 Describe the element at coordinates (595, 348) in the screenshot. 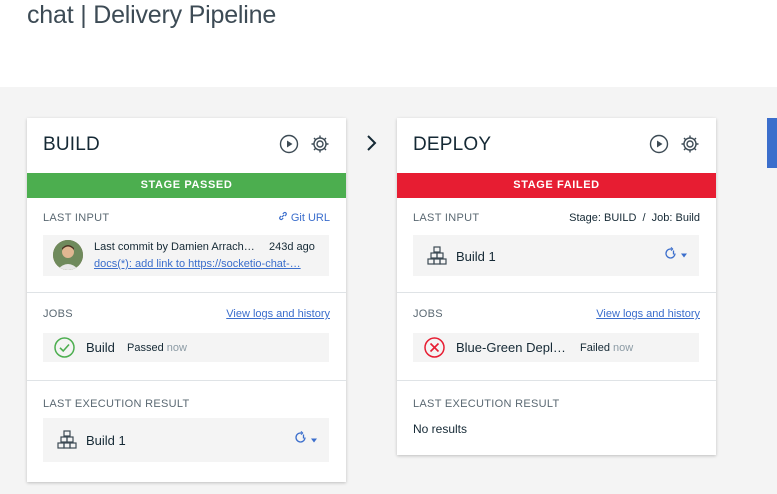

I see `job-status-text: Failed` at that location.